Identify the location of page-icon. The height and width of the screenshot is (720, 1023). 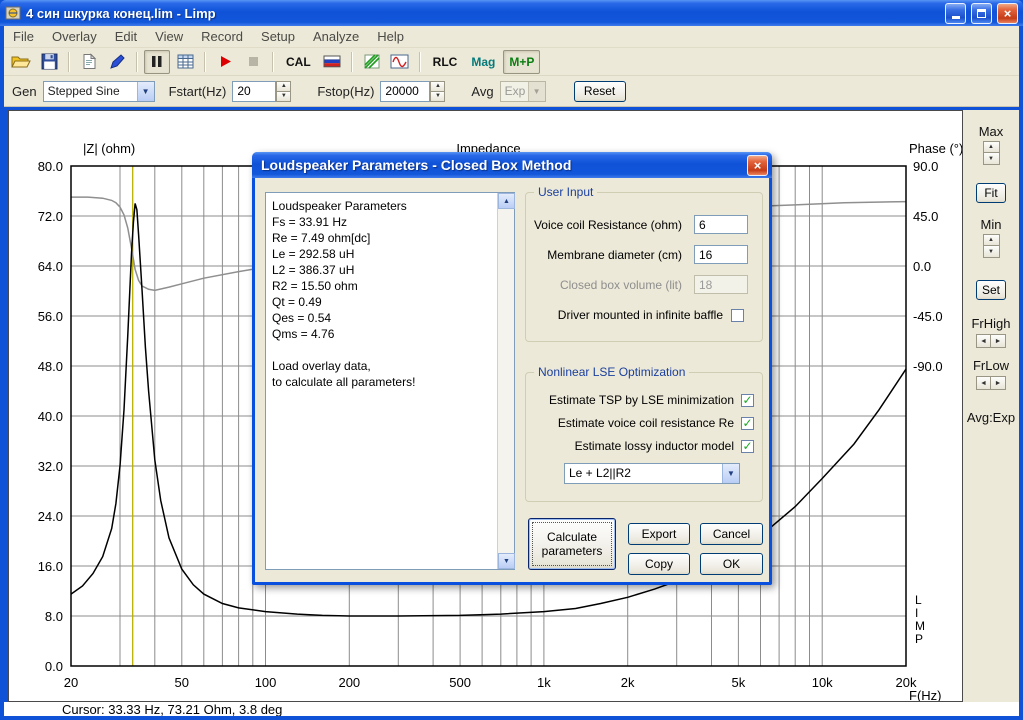
(90, 61).